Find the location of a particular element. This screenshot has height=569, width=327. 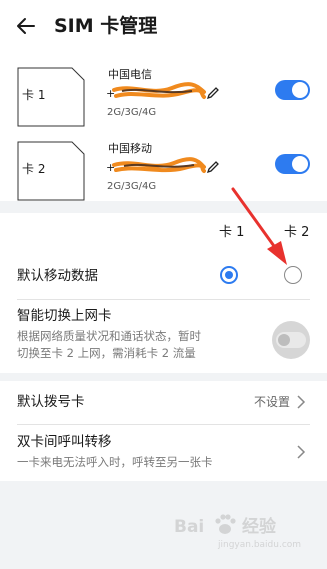

paw-icon is located at coordinates (225, 524).